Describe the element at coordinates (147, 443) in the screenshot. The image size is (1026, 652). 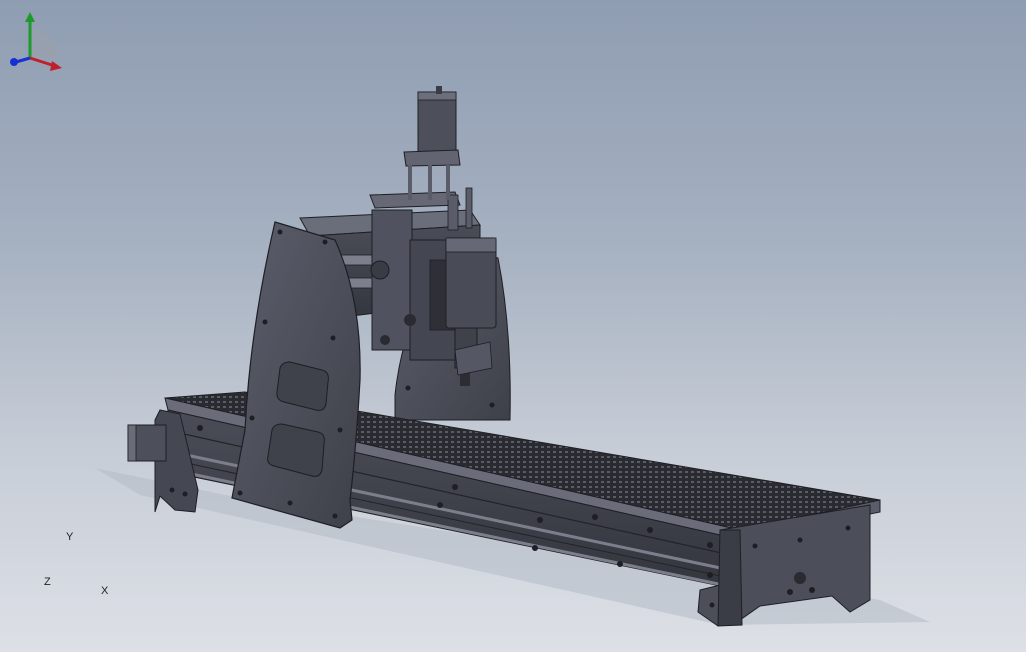
I see `x-stepper-motor` at that location.